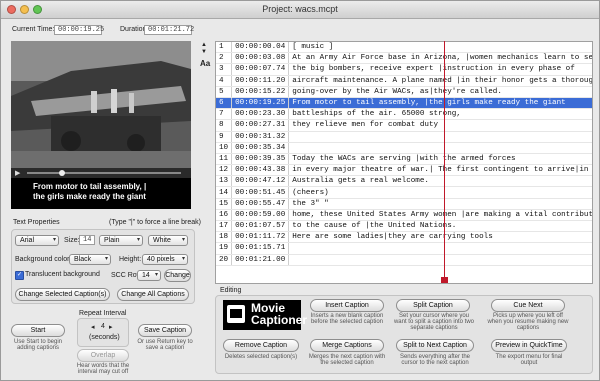  Describe the element at coordinates (260, 58) in the screenshot. I see `timecode-cell: 00:00:03.08` at that location.